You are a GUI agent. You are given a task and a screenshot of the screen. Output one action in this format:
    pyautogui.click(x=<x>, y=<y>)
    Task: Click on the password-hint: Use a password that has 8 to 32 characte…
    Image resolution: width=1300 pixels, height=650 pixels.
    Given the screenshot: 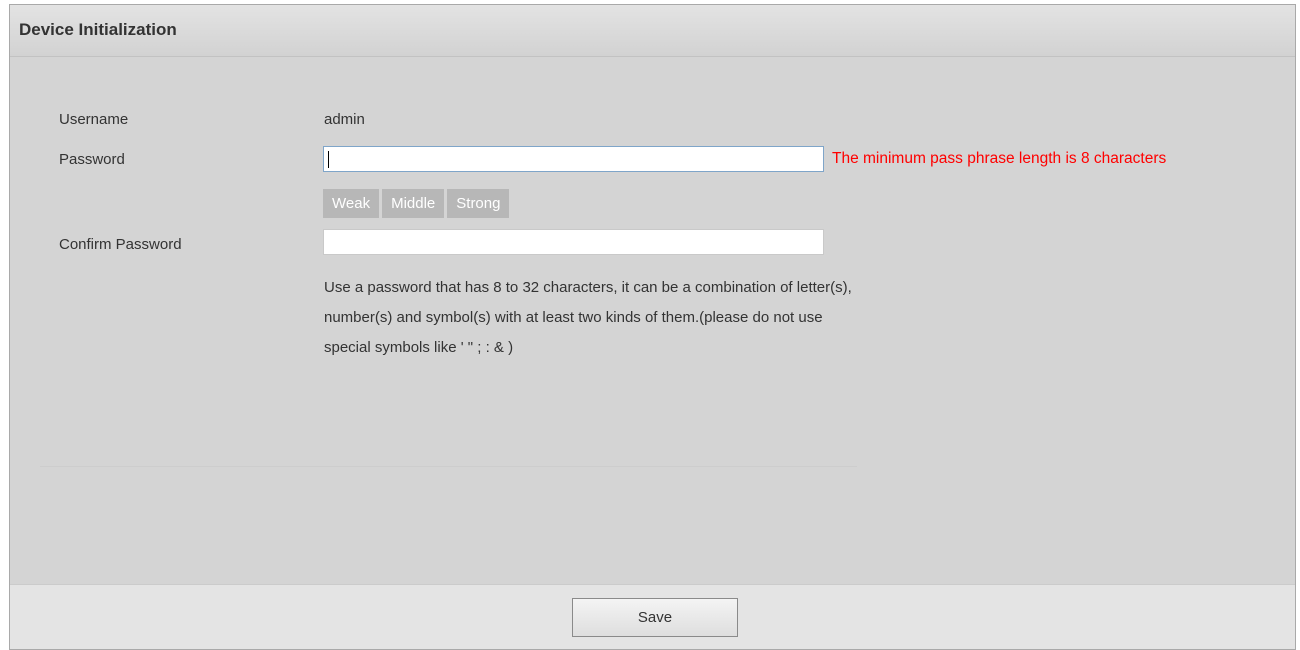 What is the action you would take?
    pyautogui.click(x=684, y=318)
    